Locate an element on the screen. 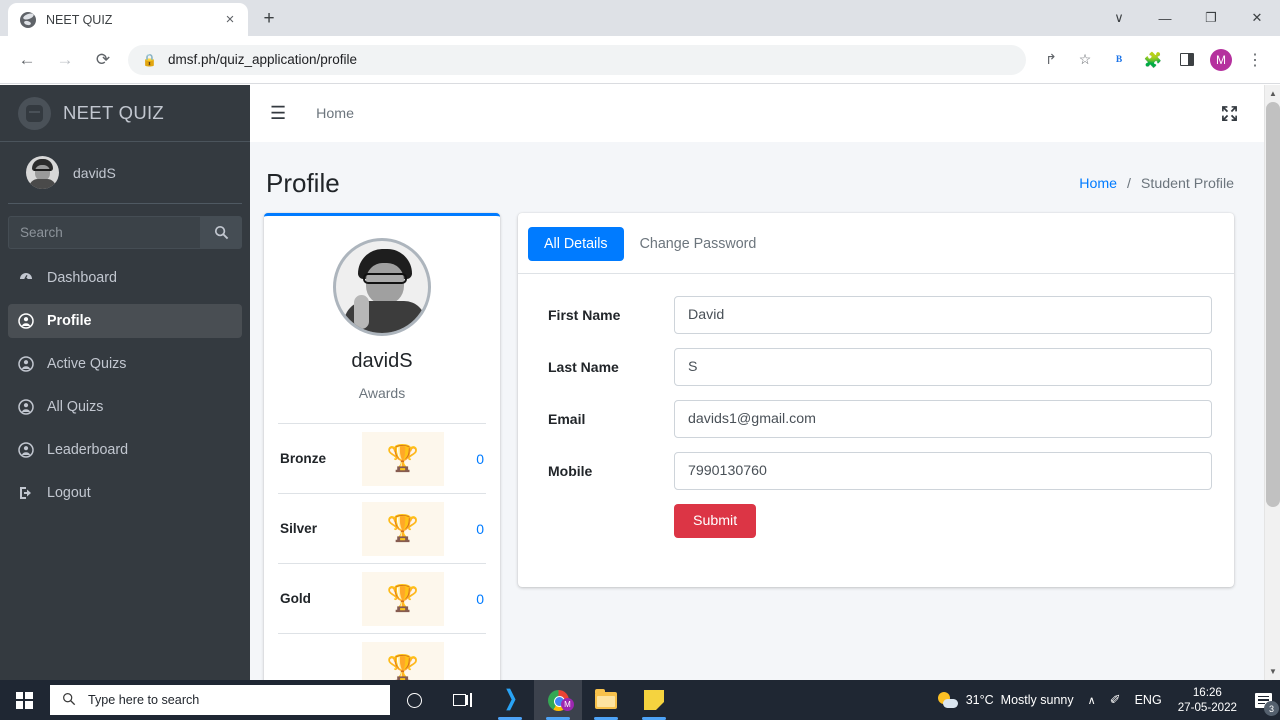 Image resolution: width=1280 pixels, height=720 pixels. sidebar-item-all-quizs: All Quizs is located at coordinates (125, 407).